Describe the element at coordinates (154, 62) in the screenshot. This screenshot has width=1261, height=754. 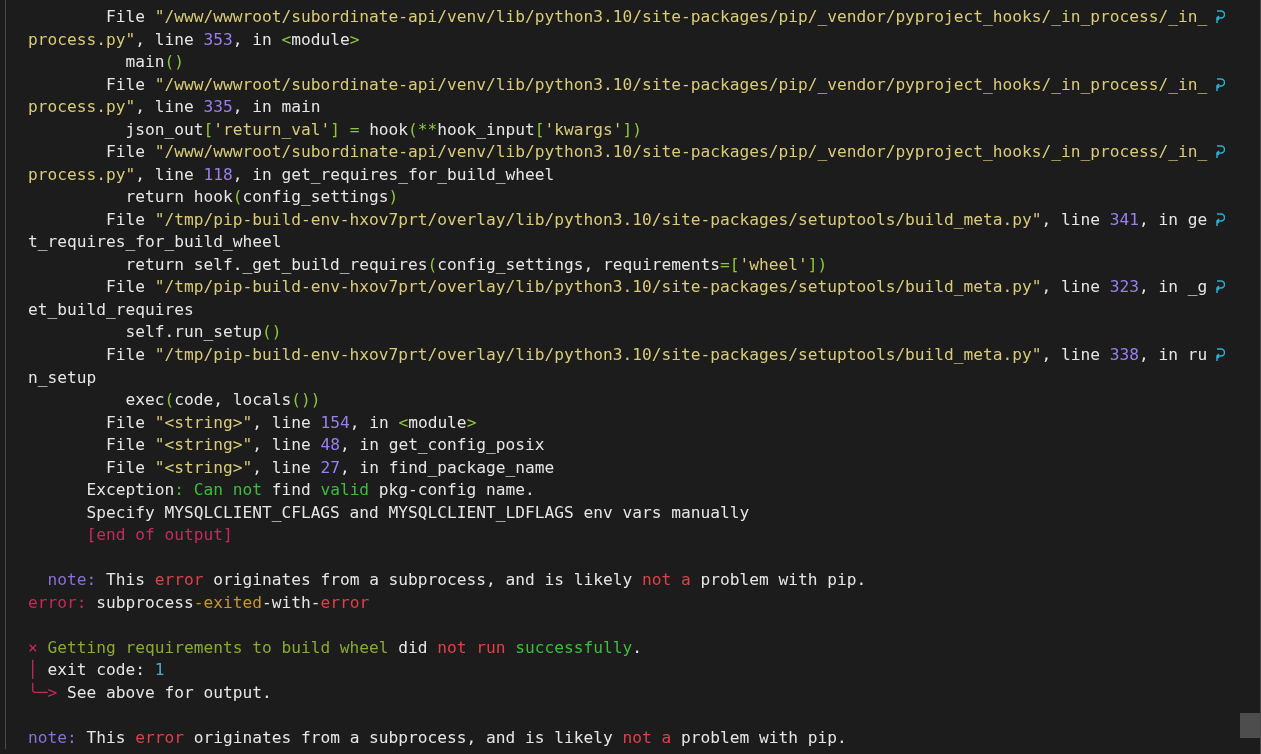
I see `terminal-line: main()` at that location.